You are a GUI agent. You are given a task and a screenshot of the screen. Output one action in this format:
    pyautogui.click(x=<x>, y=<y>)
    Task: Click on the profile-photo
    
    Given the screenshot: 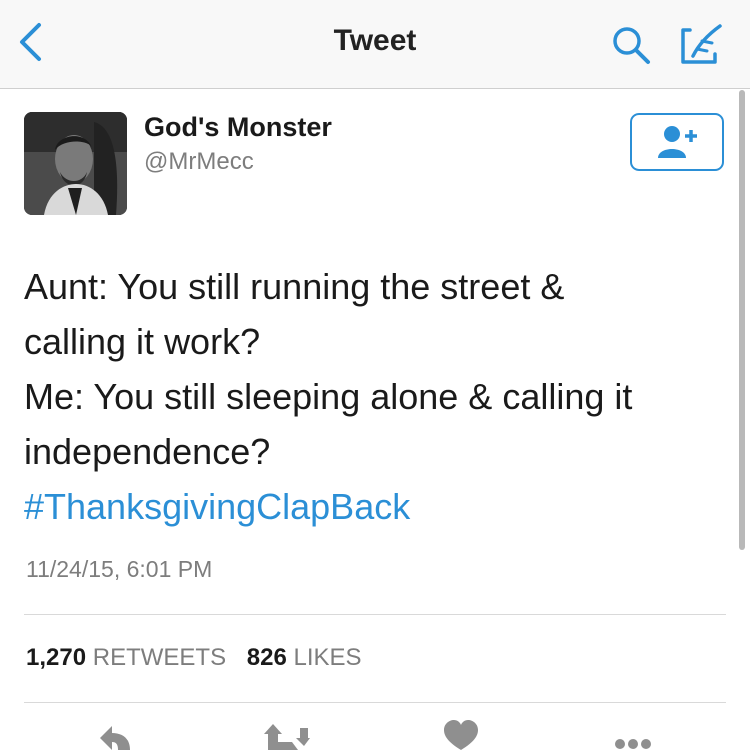 What is the action you would take?
    pyautogui.click(x=75, y=163)
    